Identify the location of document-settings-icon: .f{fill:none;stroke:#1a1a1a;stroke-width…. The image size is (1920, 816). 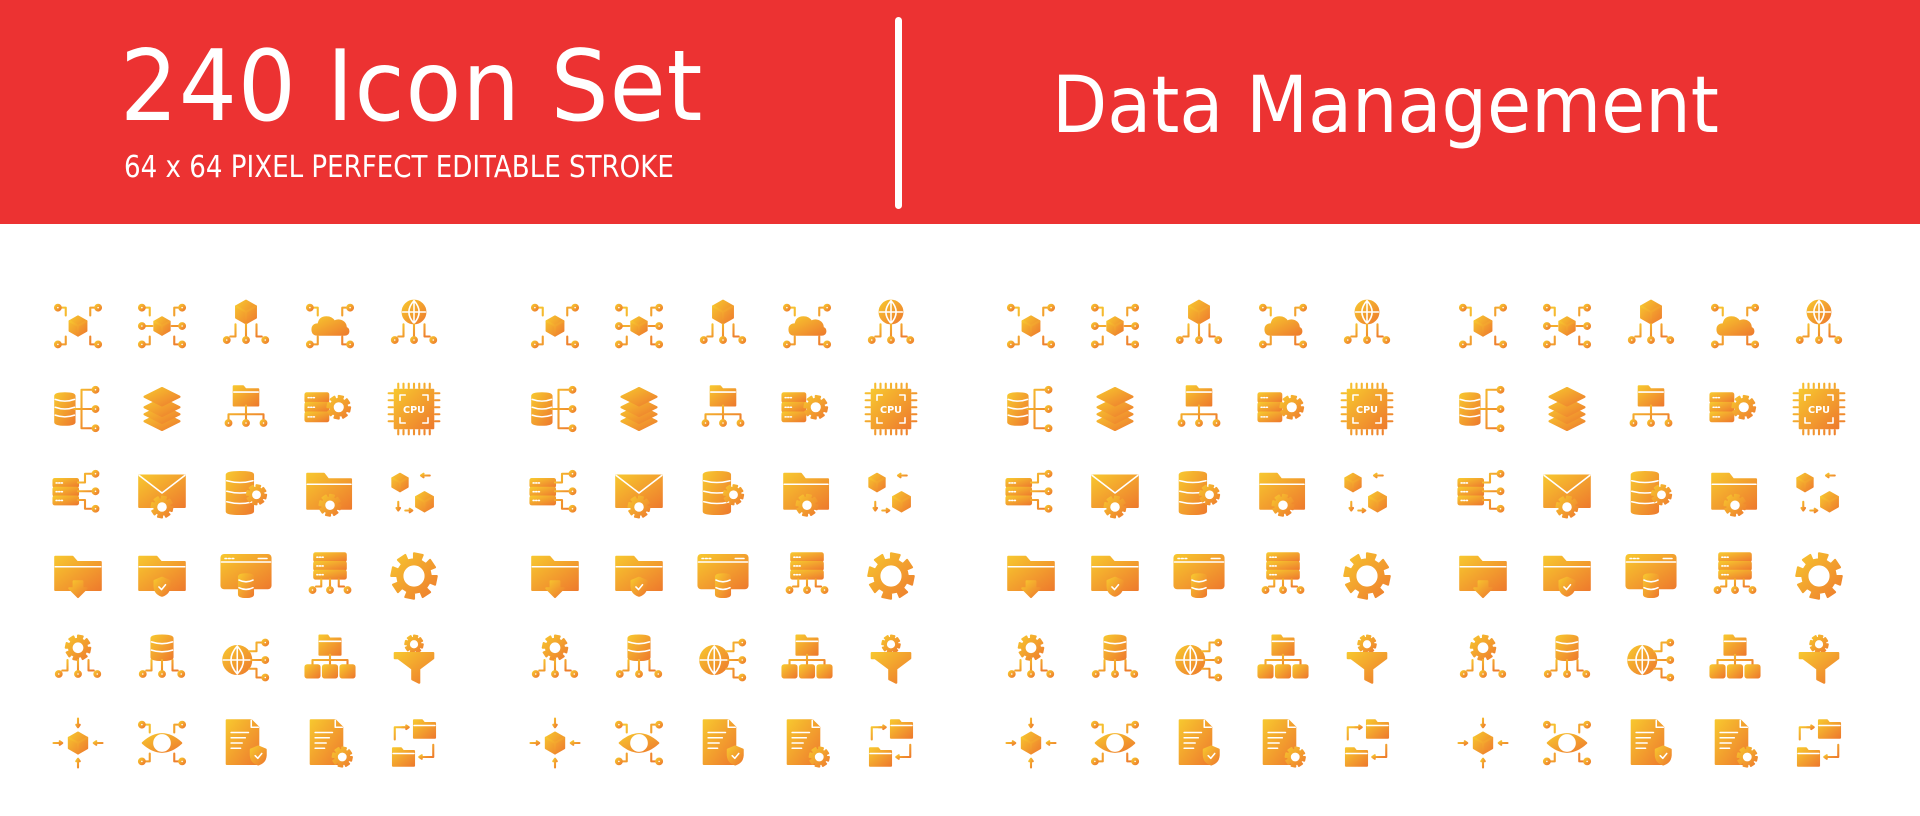
(331, 743).